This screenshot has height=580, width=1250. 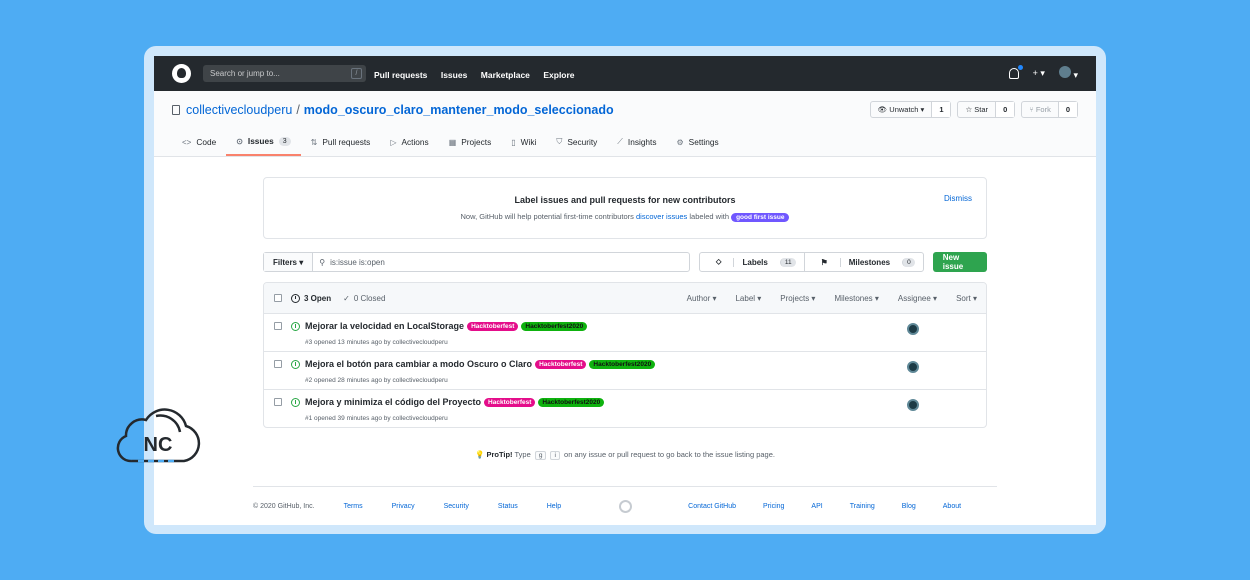 What do you see at coordinates (703, 142) in the screenshot?
I see `tab-label: Settings` at bounding box center [703, 142].